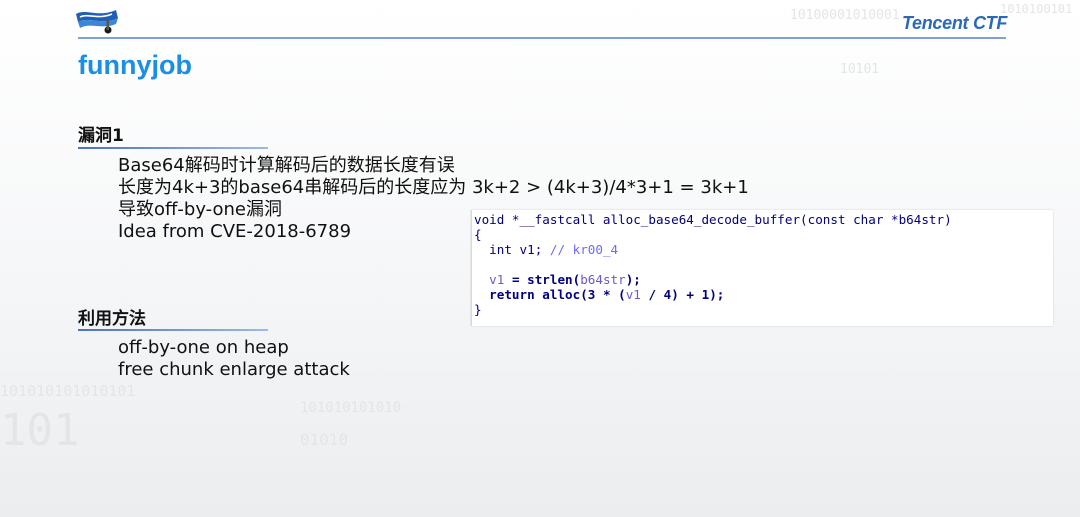 The height and width of the screenshot is (517, 1080). What do you see at coordinates (955, 23) in the screenshot?
I see `brand-name: Tencent CTF` at bounding box center [955, 23].